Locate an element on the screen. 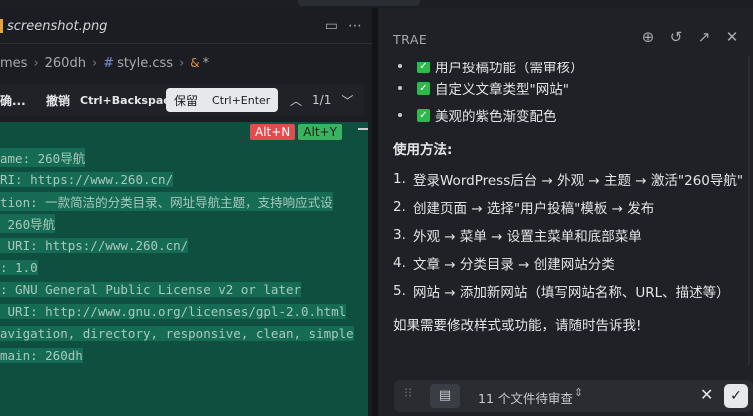  editor-tab-bar: screenshot.png ▭ ⋯ is located at coordinates (186, 26).